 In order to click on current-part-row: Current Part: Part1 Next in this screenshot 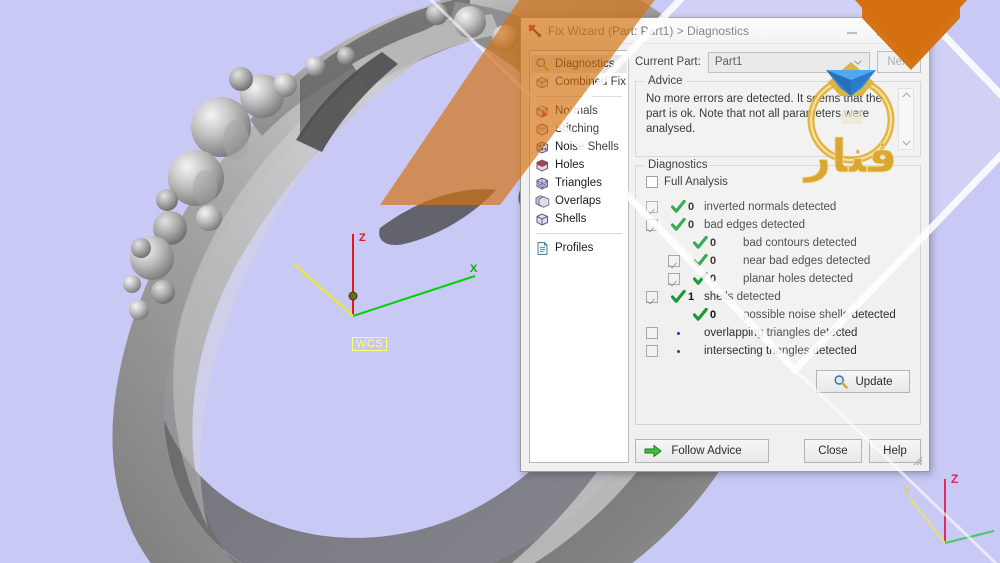, I will do `click(778, 62)`.